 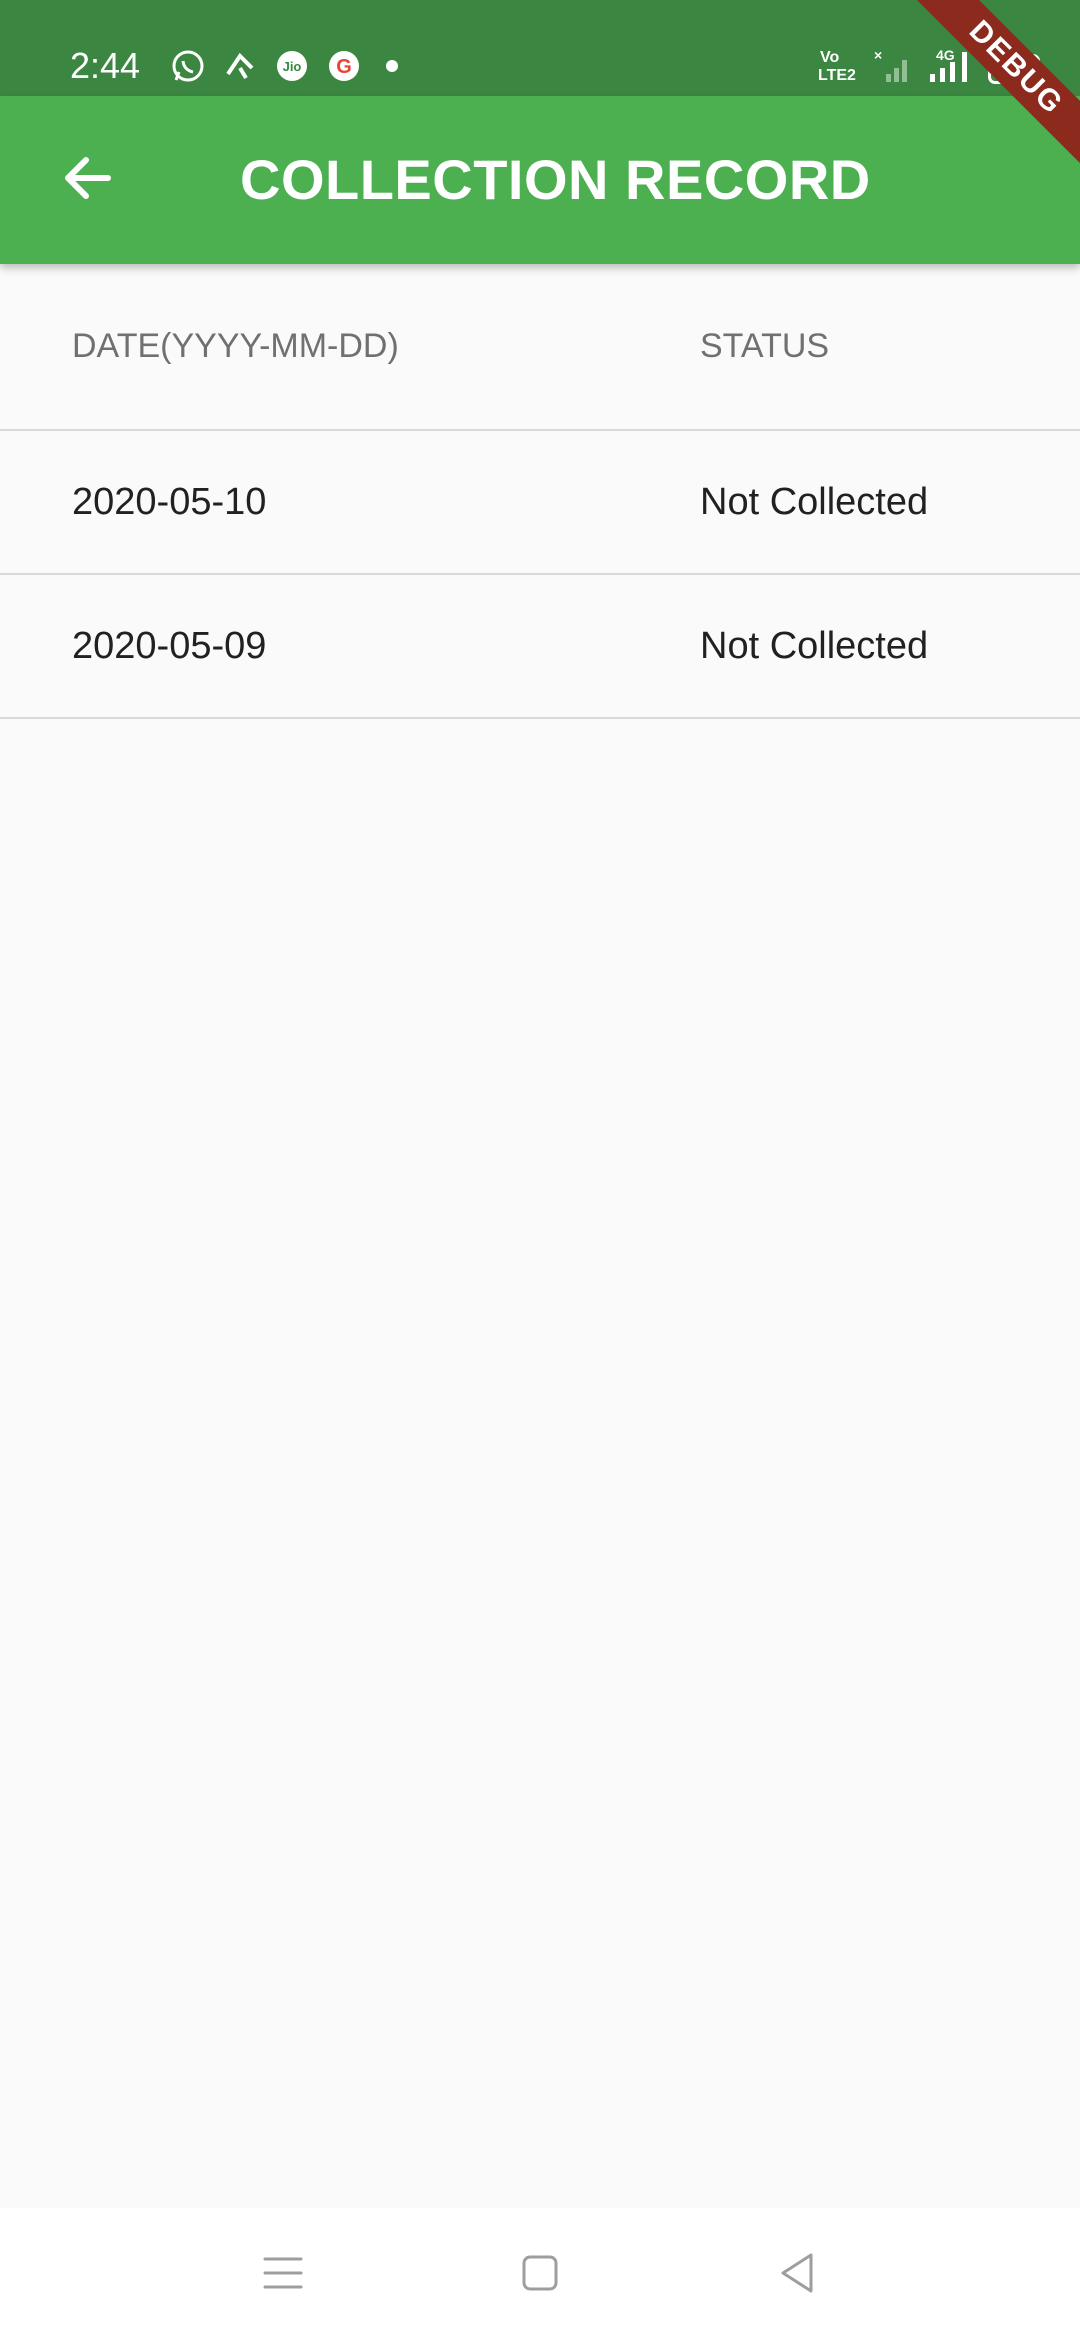 I want to click on volte-icon: Vo LTE2, so click(x=839, y=68).